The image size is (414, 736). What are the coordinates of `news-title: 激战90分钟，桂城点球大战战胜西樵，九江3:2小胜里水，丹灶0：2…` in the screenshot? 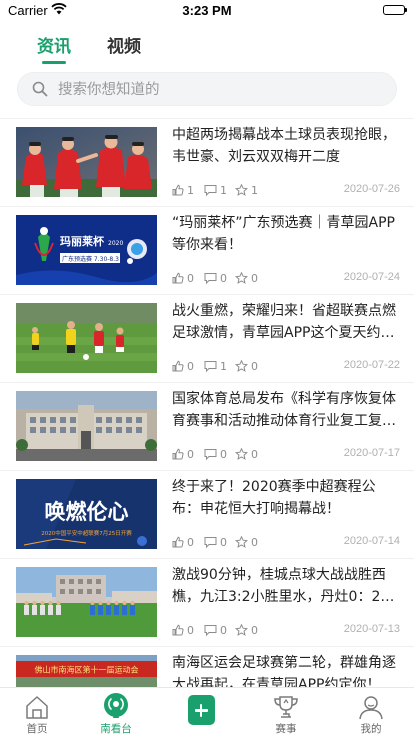 It's located at (286, 586).